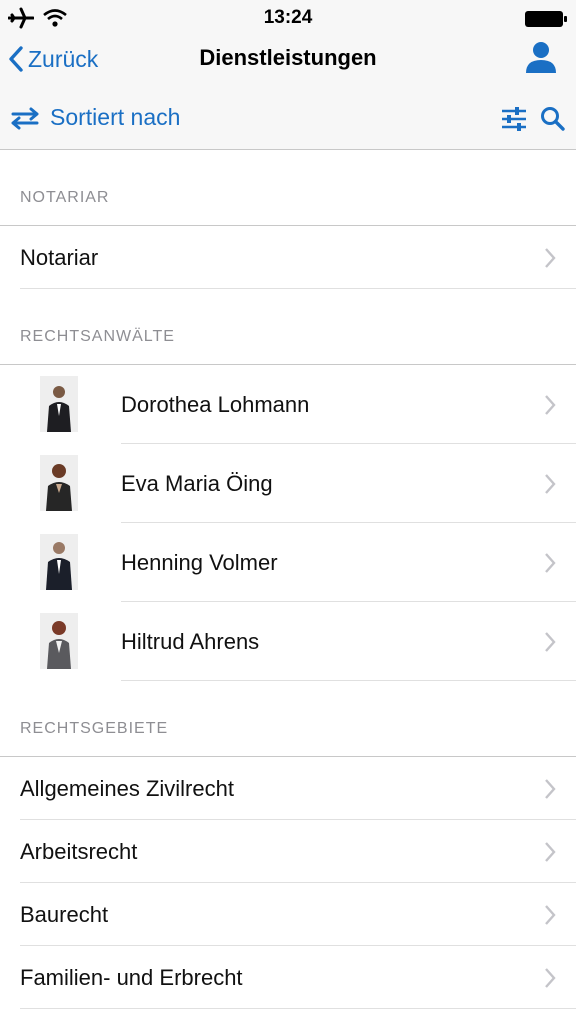 This screenshot has height=1024, width=576. I want to click on sort-label: Sortiert nach, so click(115, 117).